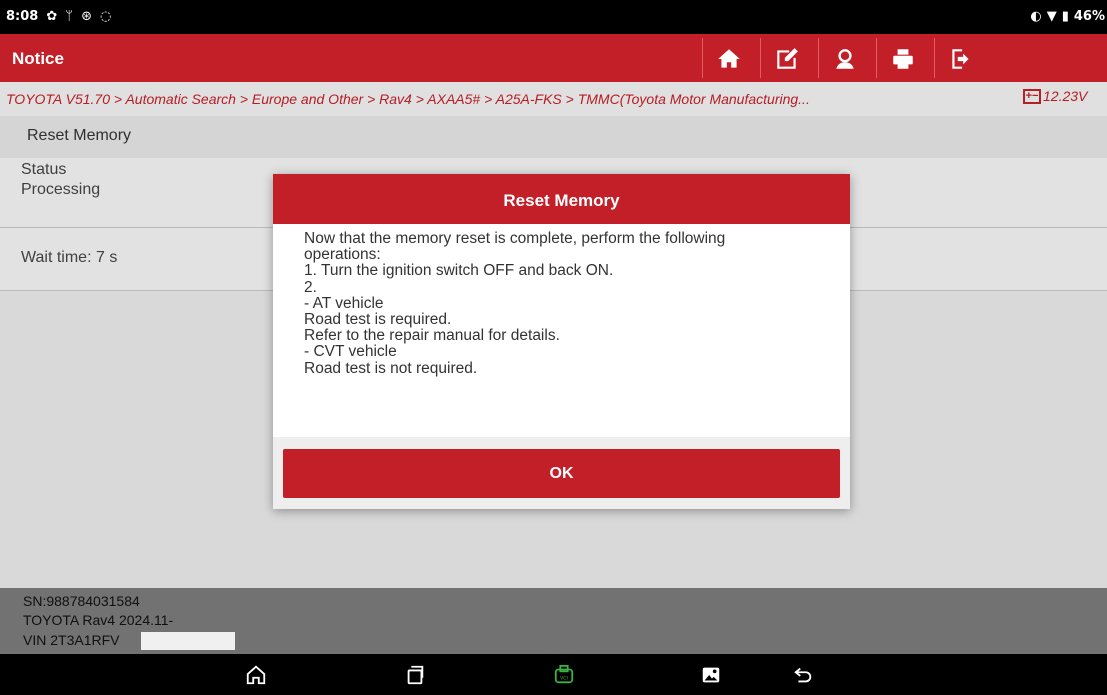  What do you see at coordinates (1036, 16) in the screenshot?
I see `vibrate-icon: ◐` at bounding box center [1036, 16].